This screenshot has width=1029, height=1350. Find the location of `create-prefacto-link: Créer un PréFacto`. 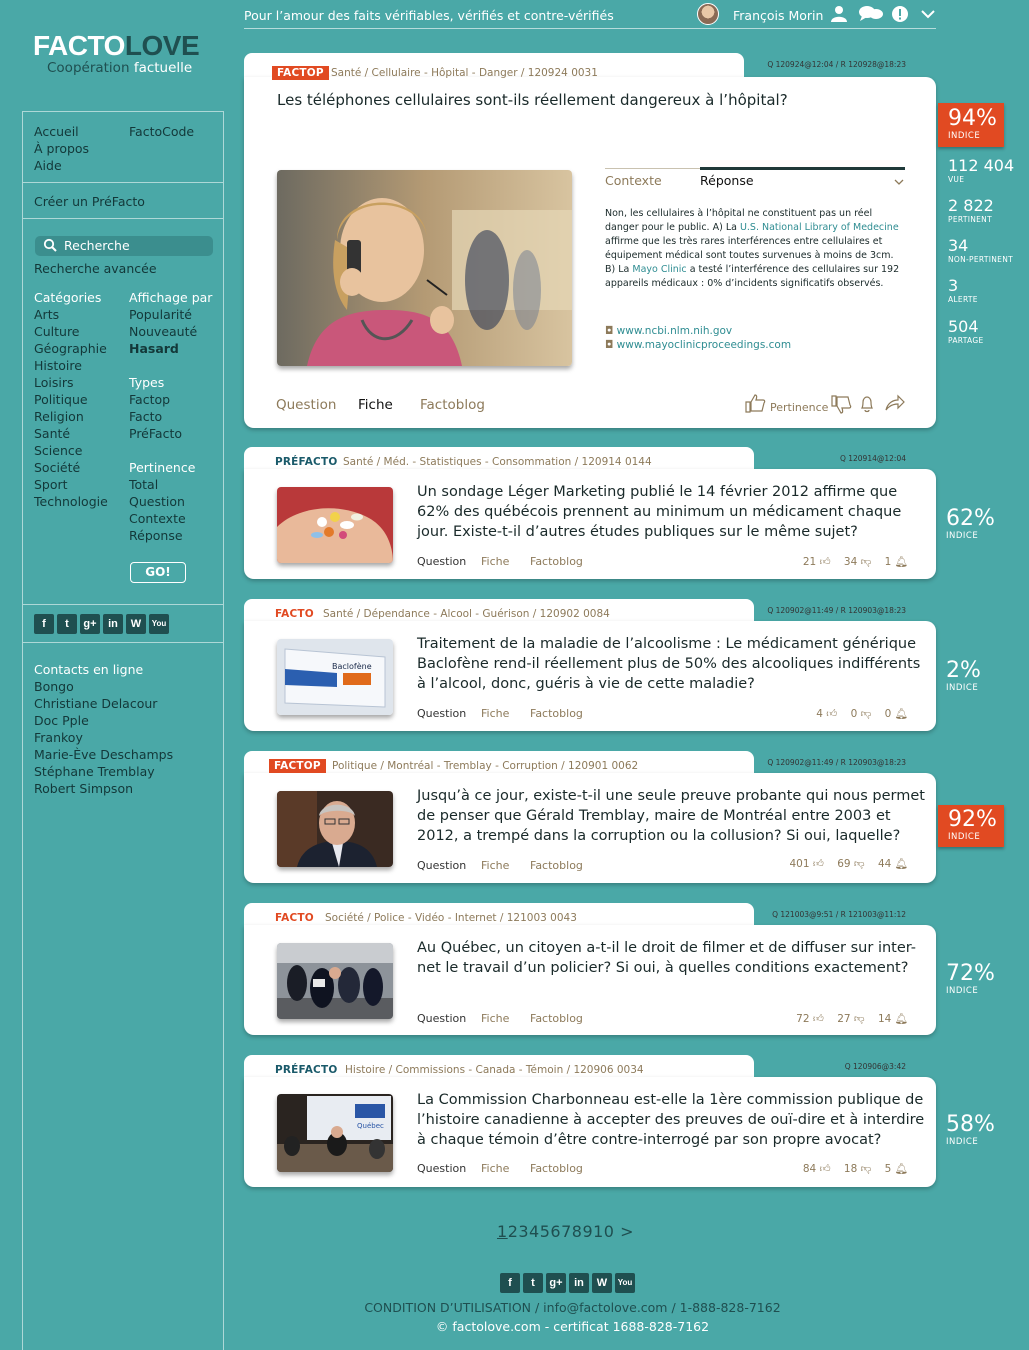

create-prefacto-link: Créer un PréFacto is located at coordinates (89, 201).